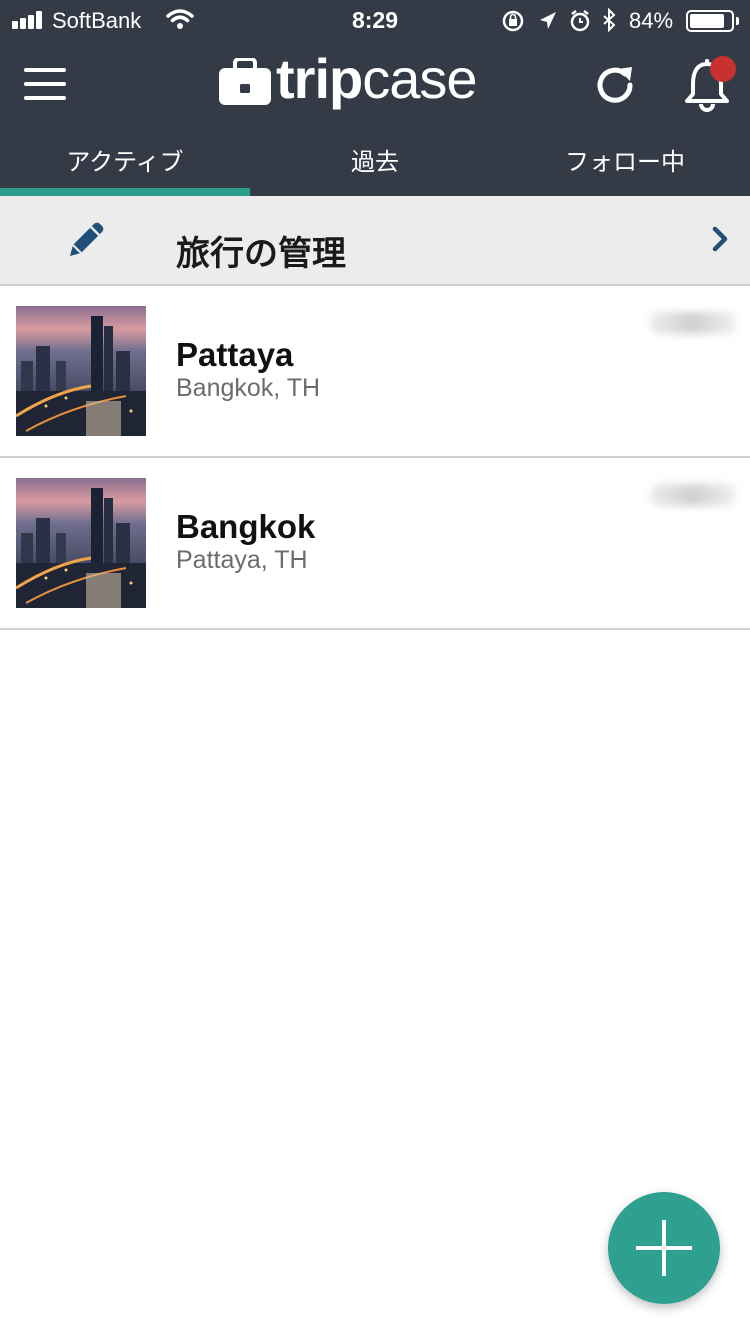  I want to click on logo-text: tripcase, so click(377, 78).